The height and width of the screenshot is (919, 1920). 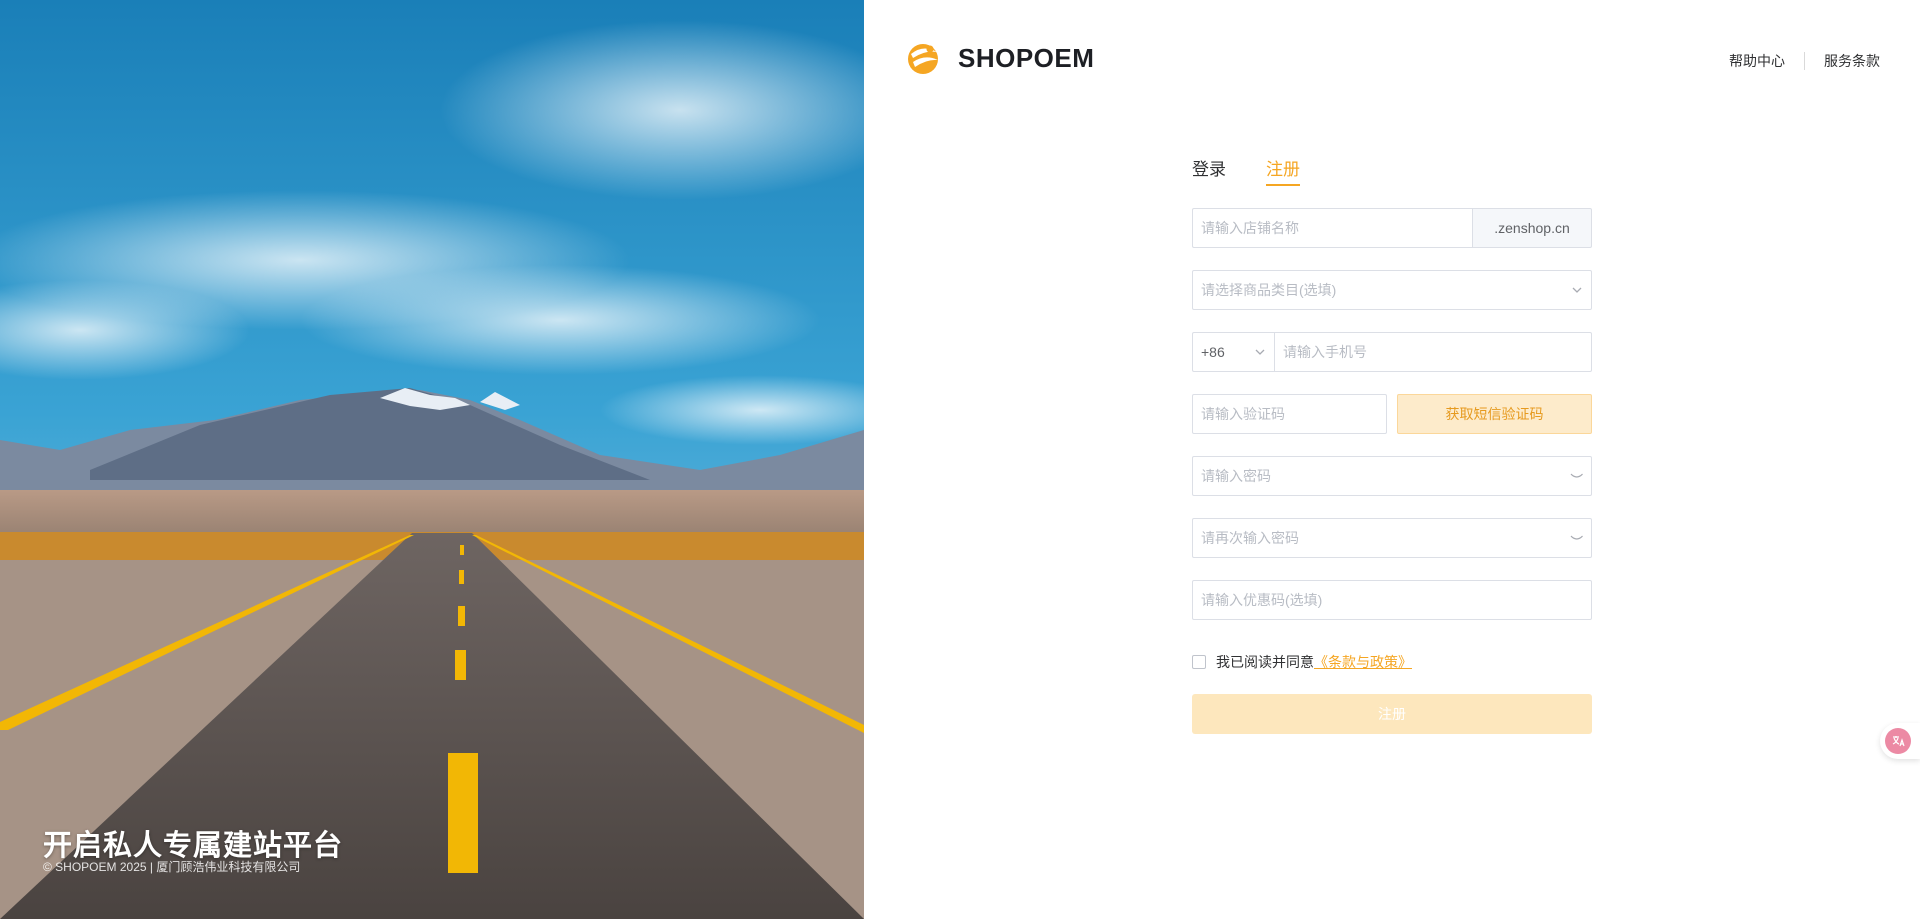 I want to click on sms-code-input, so click(x=1289, y=414).